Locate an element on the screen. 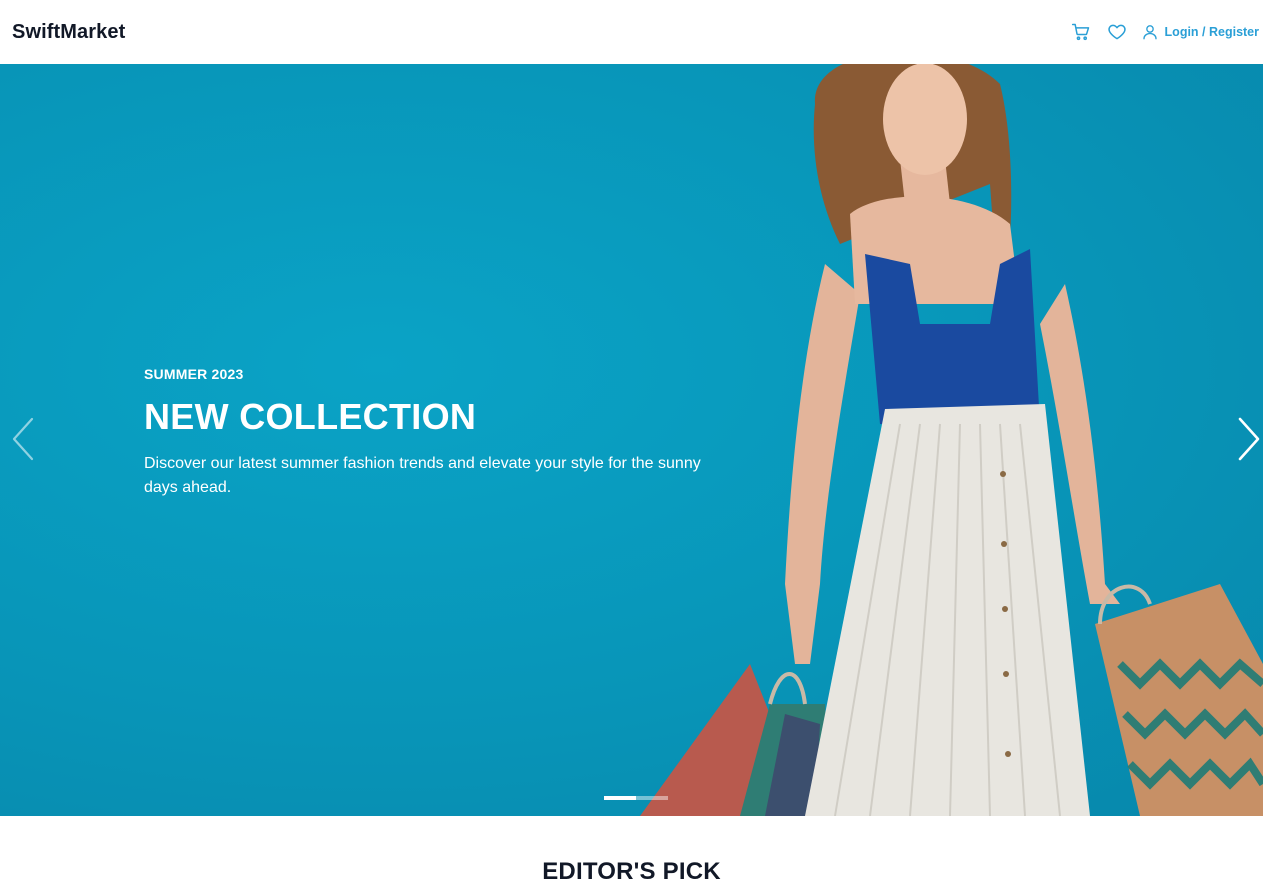 The height and width of the screenshot is (886, 1263). hero-title: NEW COLLECTION is located at coordinates (310, 416).